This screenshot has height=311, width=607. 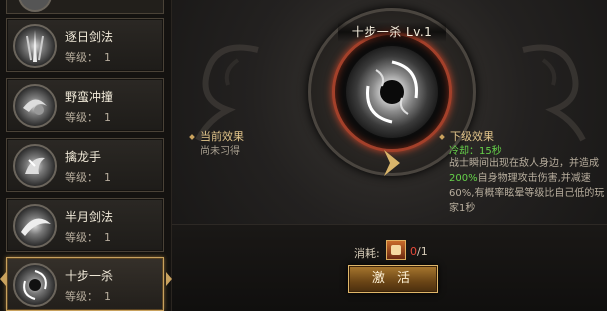 What do you see at coordinates (392, 163) in the screenshot?
I see `chevron-right-icon` at bounding box center [392, 163].